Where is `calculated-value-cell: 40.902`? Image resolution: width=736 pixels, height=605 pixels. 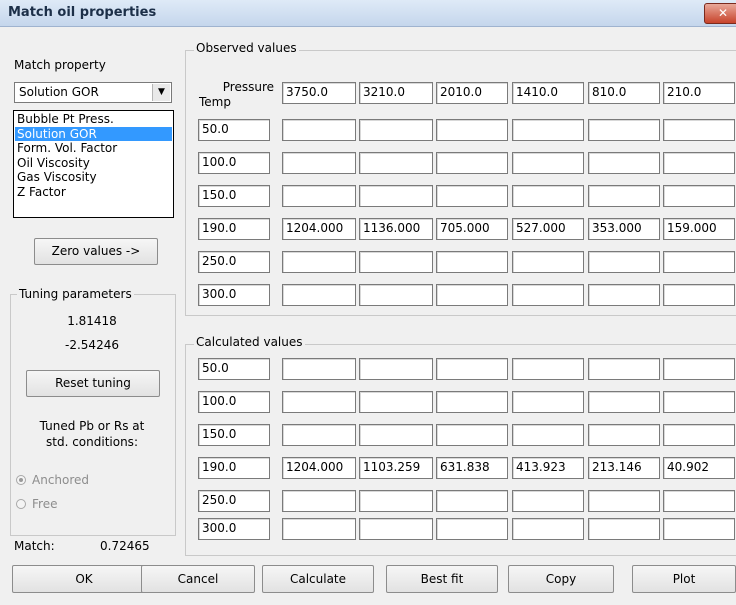 calculated-value-cell: 40.902 is located at coordinates (699, 468).